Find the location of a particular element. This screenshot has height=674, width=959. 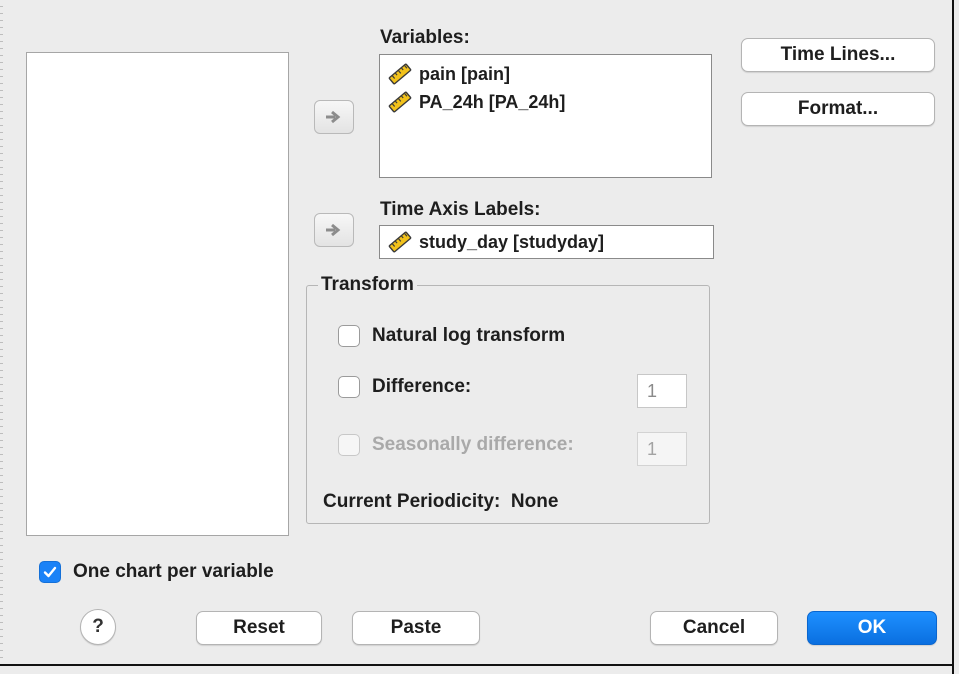

time-axis-variable: study_day [studyday] is located at coordinates (496, 242).